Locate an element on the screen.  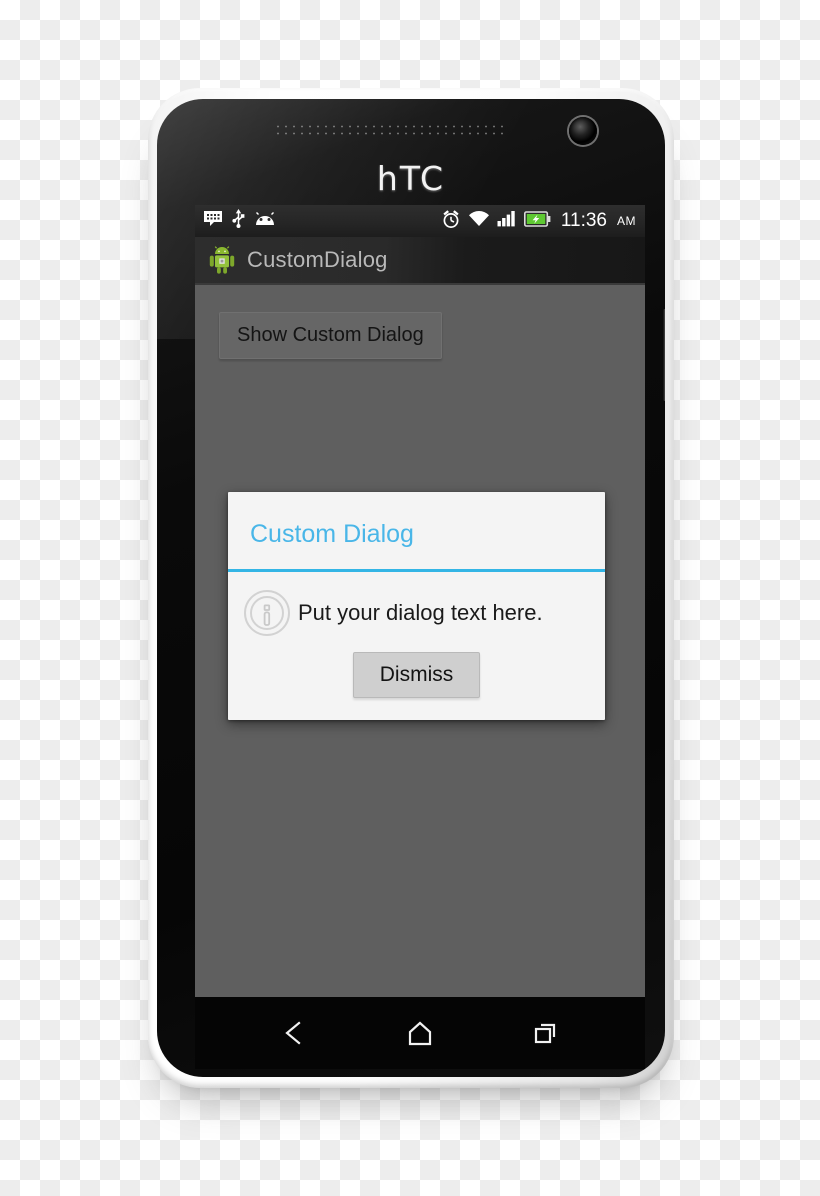
status-bar-clock: 11:36 is located at coordinates (583, 220).